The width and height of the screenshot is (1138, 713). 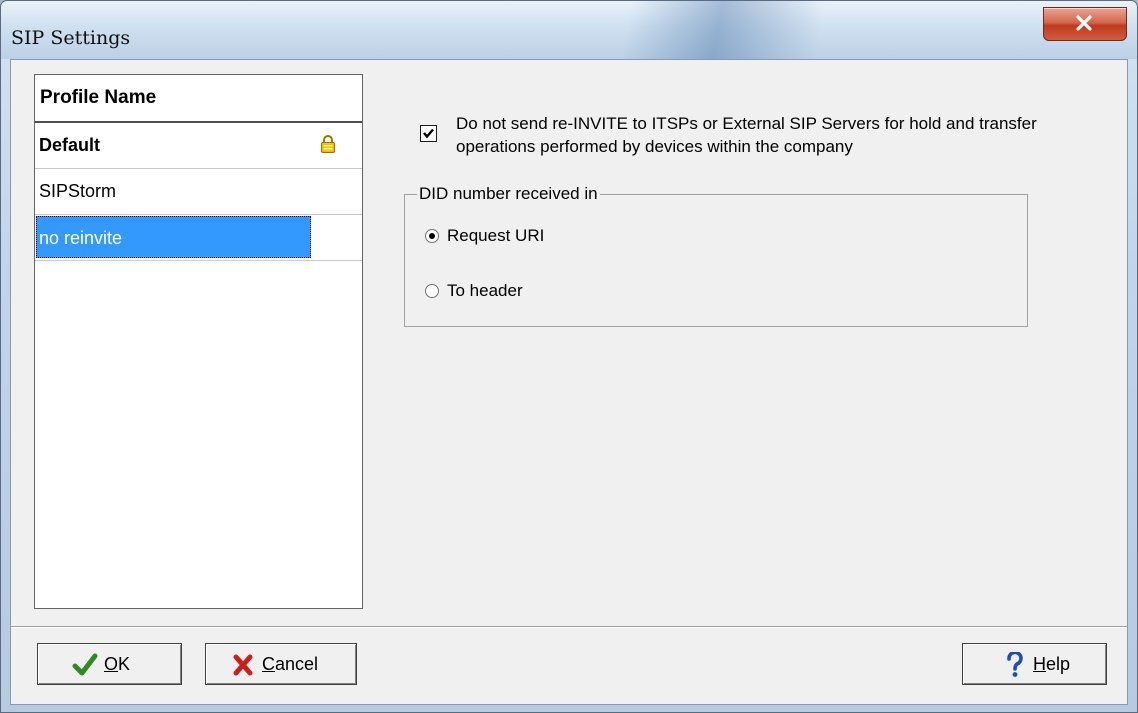 What do you see at coordinates (70, 145) in the screenshot?
I see `profile-item-label: Default` at bounding box center [70, 145].